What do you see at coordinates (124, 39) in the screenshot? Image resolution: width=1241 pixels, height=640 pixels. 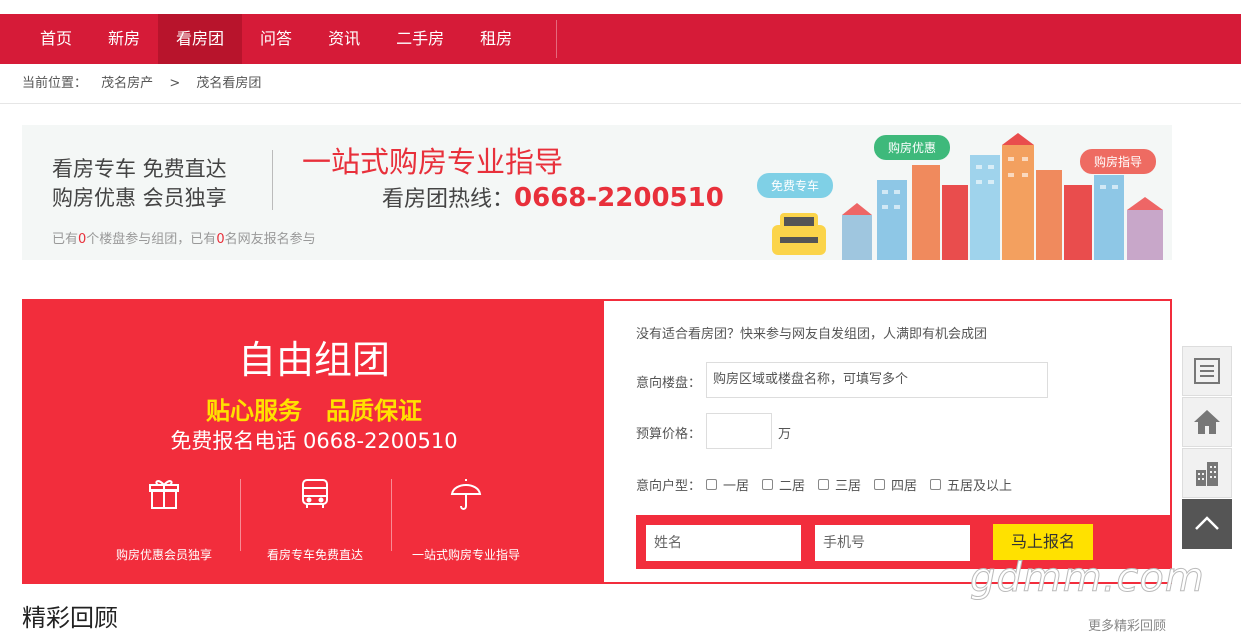 I see `nav-item-new-homes: 新房` at bounding box center [124, 39].